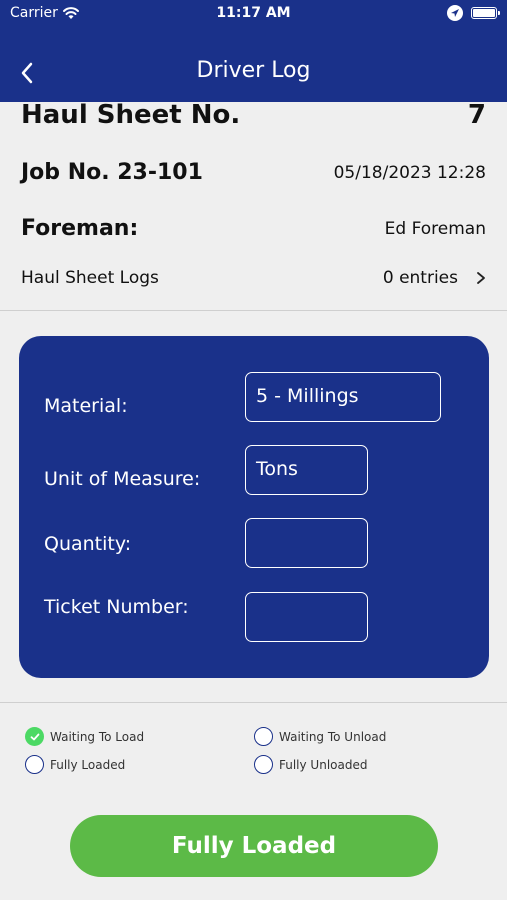 This screenshot has height=900, width=507. Describe the element at coordinates (97, 736) in the screenshot. I see `status-label: Waiting To Load` at that location.